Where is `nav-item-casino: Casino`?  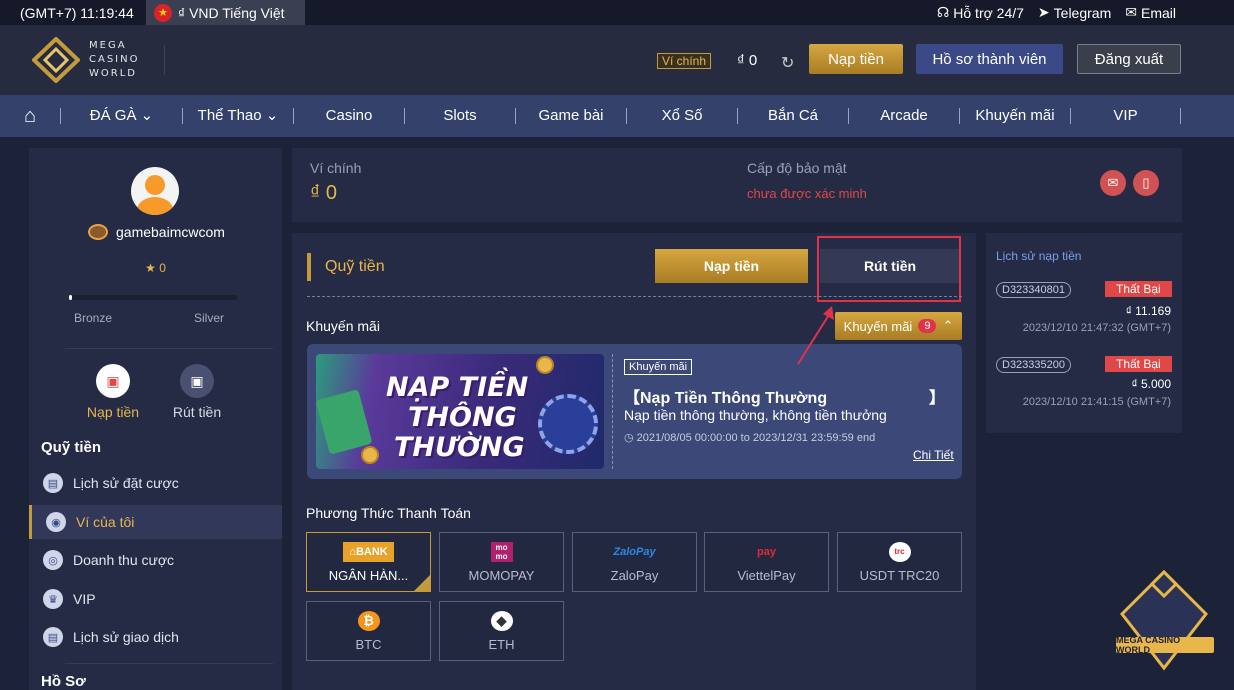 nav-item-casino: Casino is located at coordinates (348, 116).